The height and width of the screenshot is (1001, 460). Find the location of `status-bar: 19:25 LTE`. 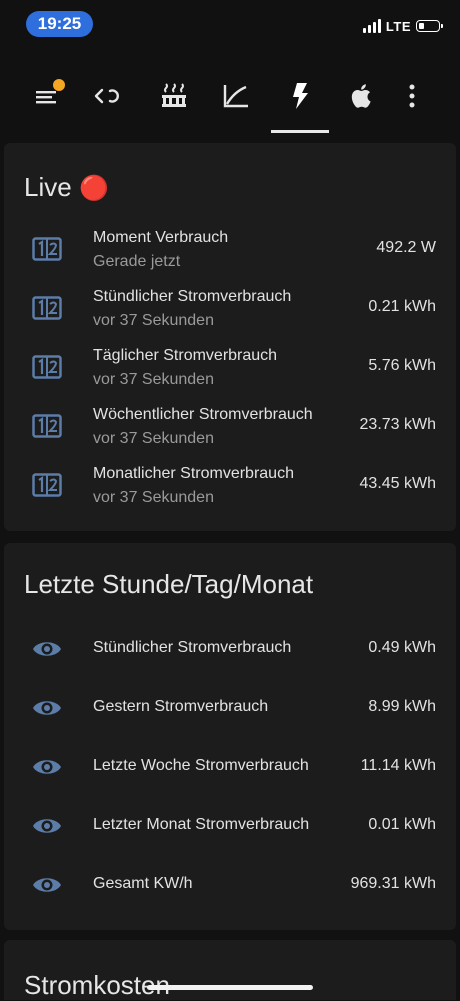

status-bar: 19:25 LTE is located at coordinates (230, 25).